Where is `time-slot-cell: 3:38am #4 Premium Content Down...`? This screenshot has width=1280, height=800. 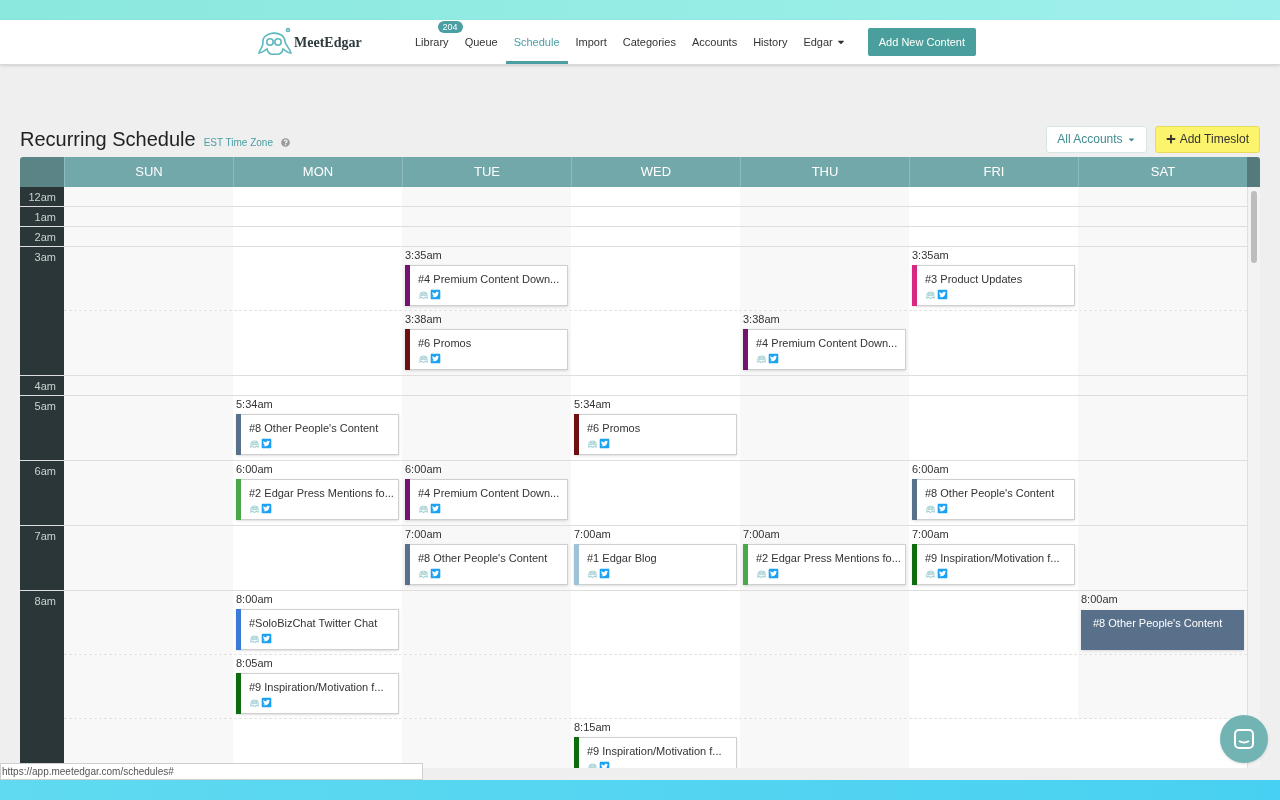 time-slot-cell: 3:38am #4 Premium Content Down... is located at coordinates (824, 343).